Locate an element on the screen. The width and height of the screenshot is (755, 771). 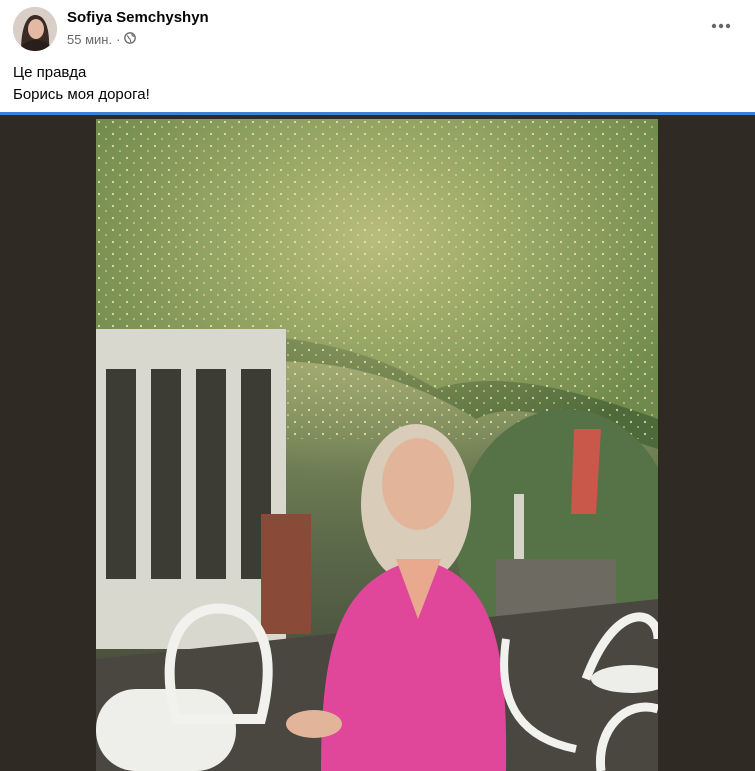
avatar is located at coordinates (35, 29).